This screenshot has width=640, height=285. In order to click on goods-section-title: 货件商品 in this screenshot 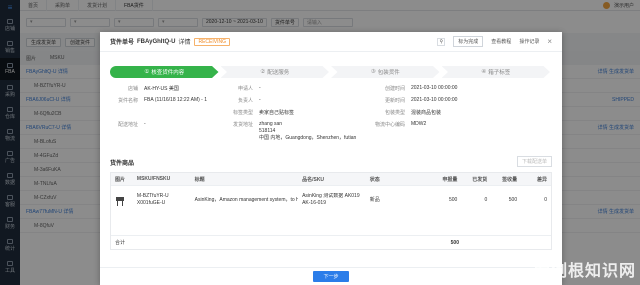, I will do `click(122, 164)`.